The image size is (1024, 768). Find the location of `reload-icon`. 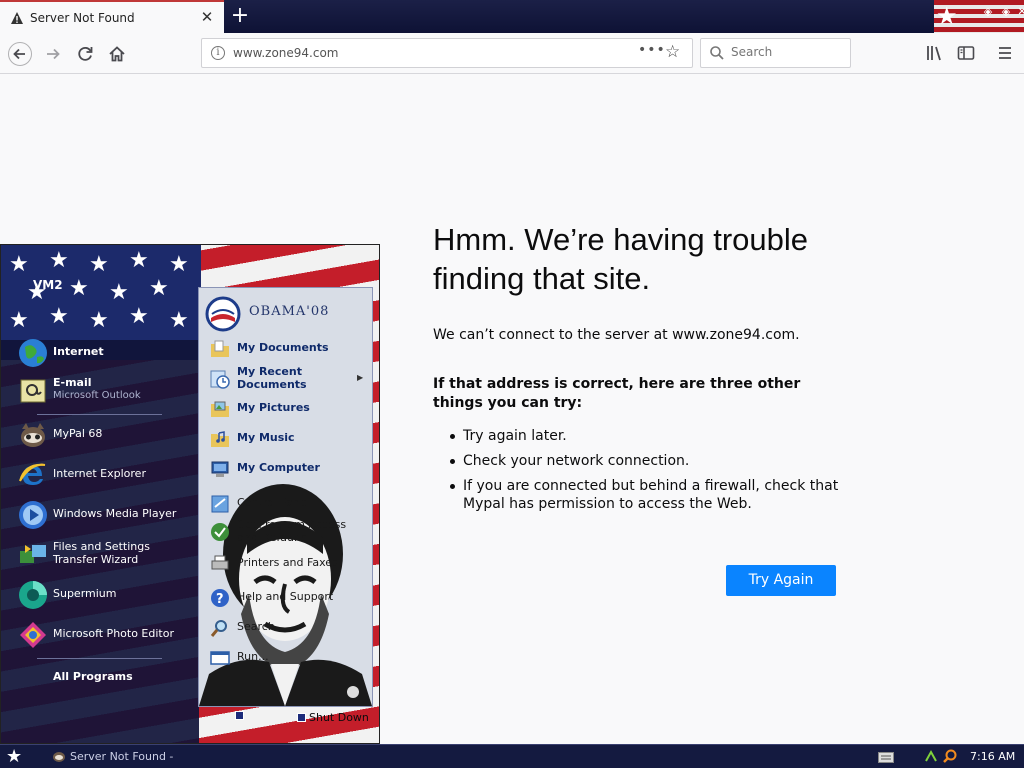

reload-icon is located at coordinates (85, 54).